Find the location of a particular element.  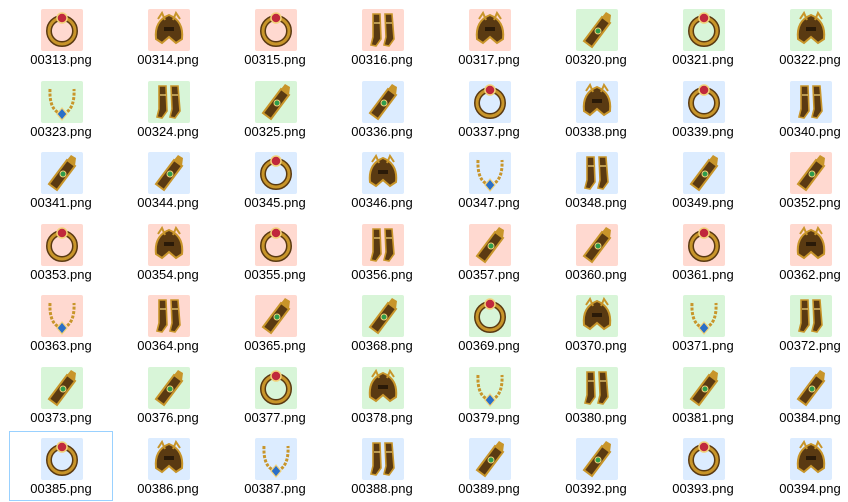

file-item: 00394.png is located at coordinates (803, 466).